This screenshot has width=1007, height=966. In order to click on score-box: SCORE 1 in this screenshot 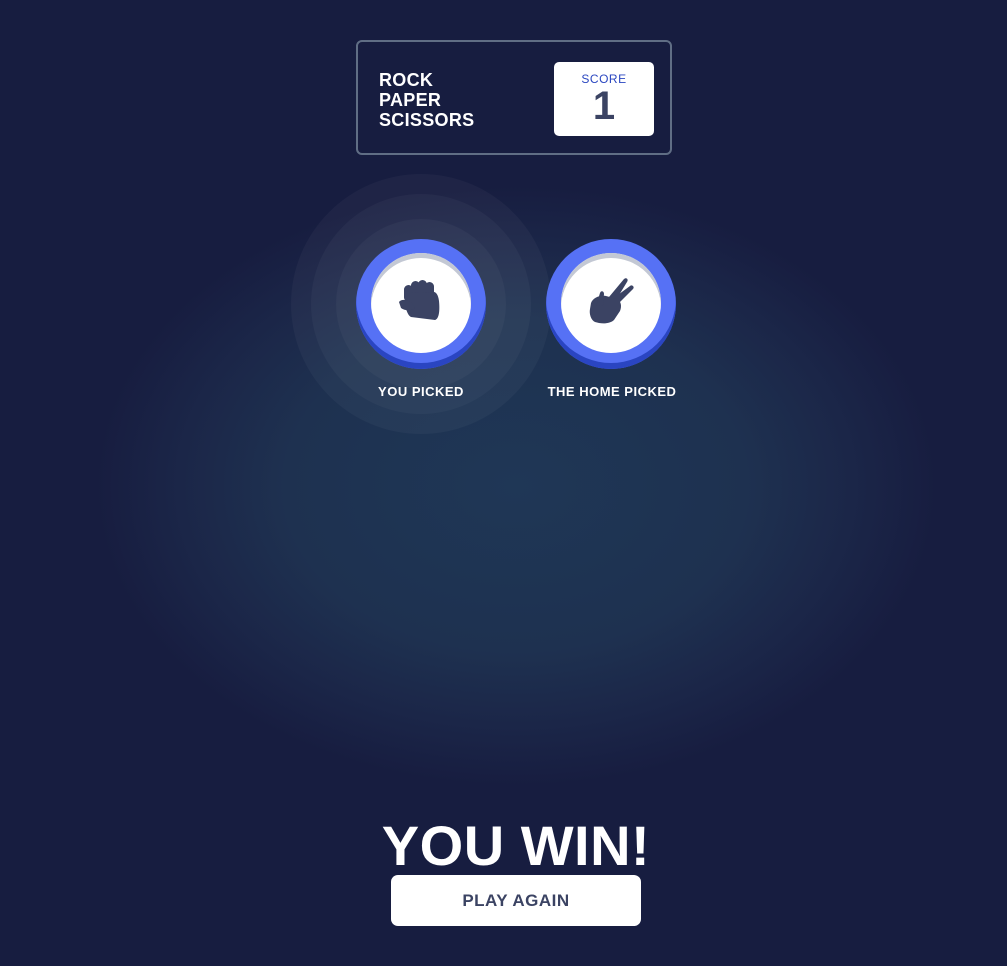, I will do `click(604, 99)`.